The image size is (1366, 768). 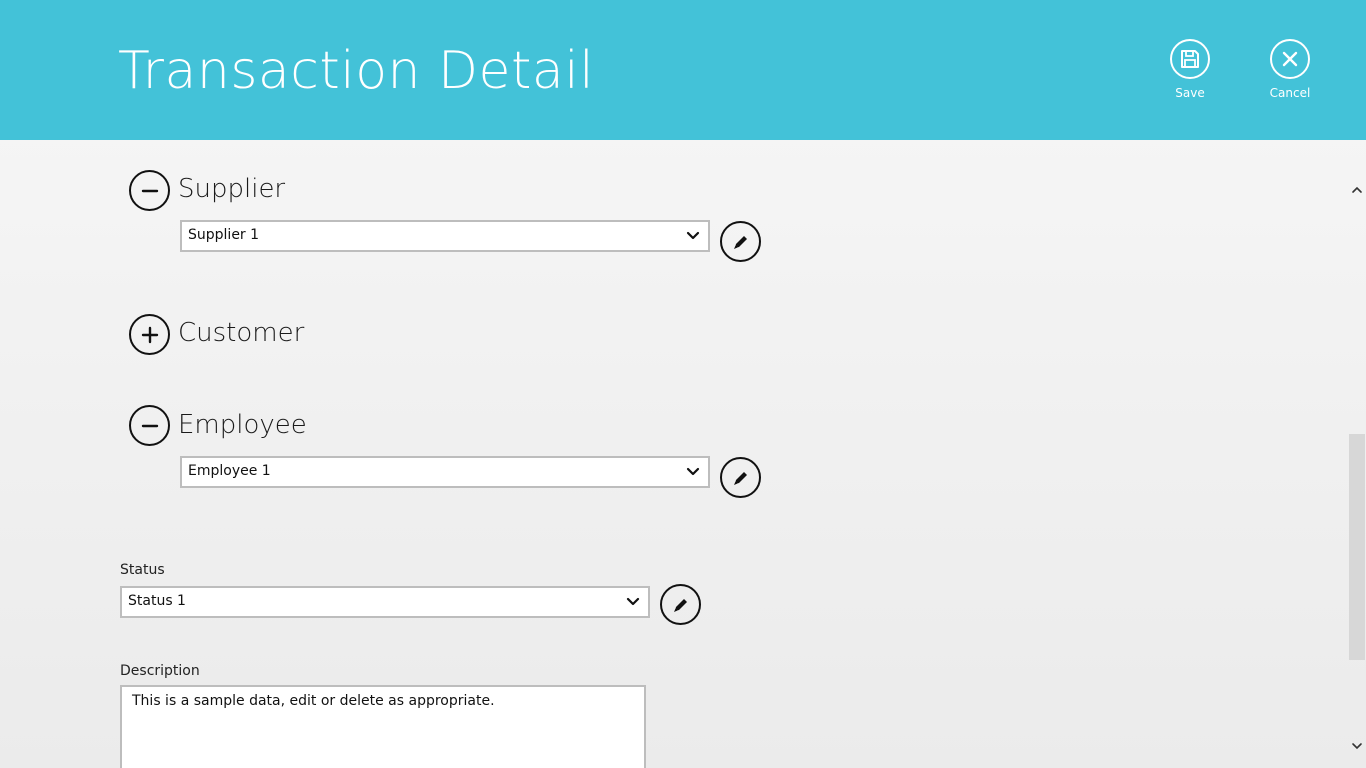 I want to click on cancel-label: Cancel, so click(x=1290, y=93).